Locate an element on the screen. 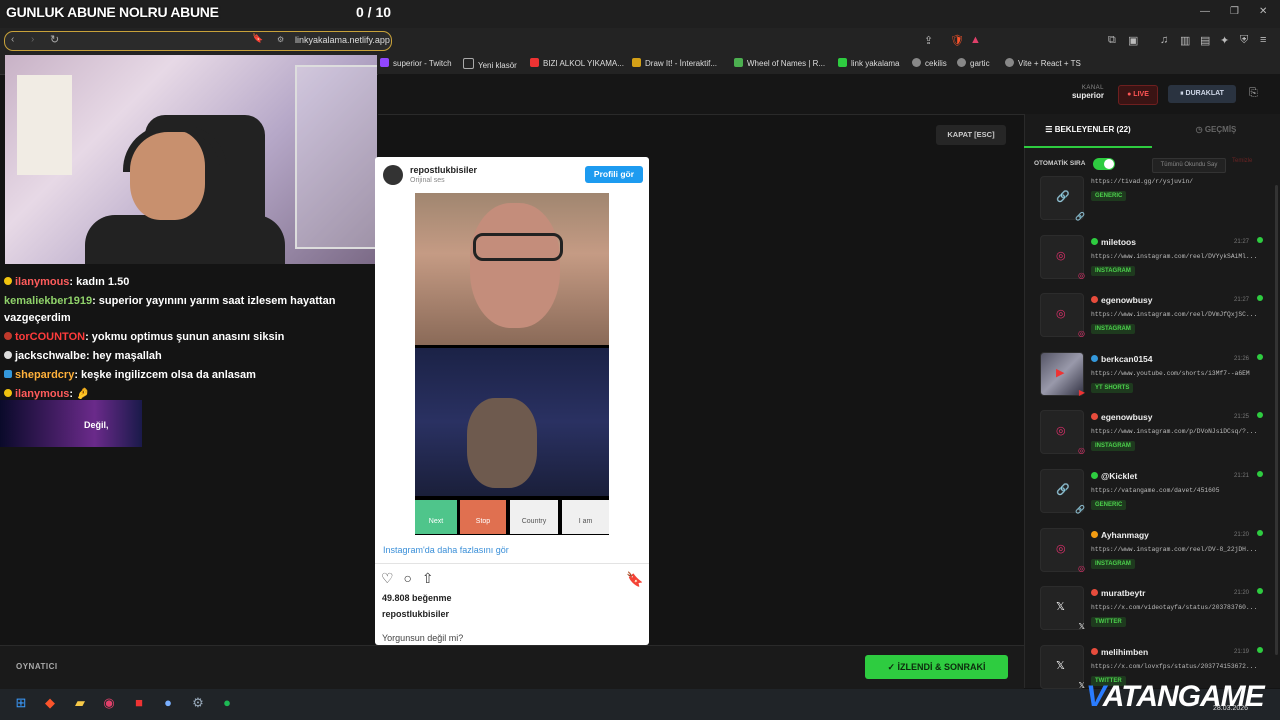  watched-next-button: ✓ İZLENDİ & SONRAKİ is located at coordinates (936, 667).